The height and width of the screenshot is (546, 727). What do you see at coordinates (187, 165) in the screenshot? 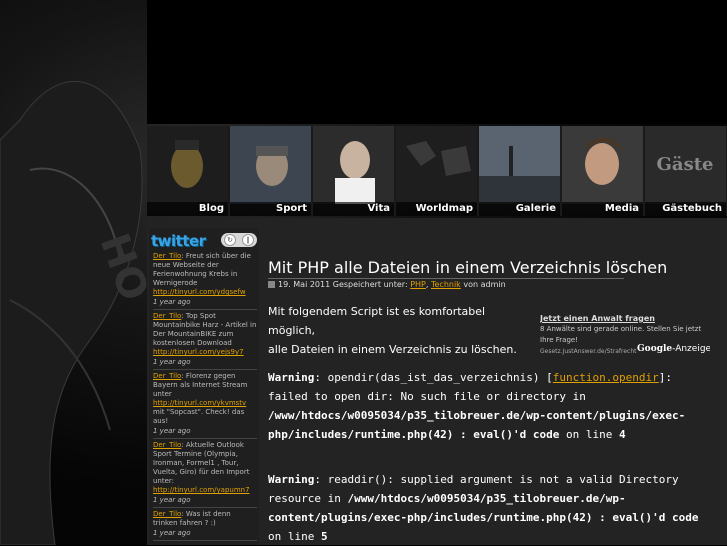
I see `blog-thumbnail` at bounding box center [187, 165].